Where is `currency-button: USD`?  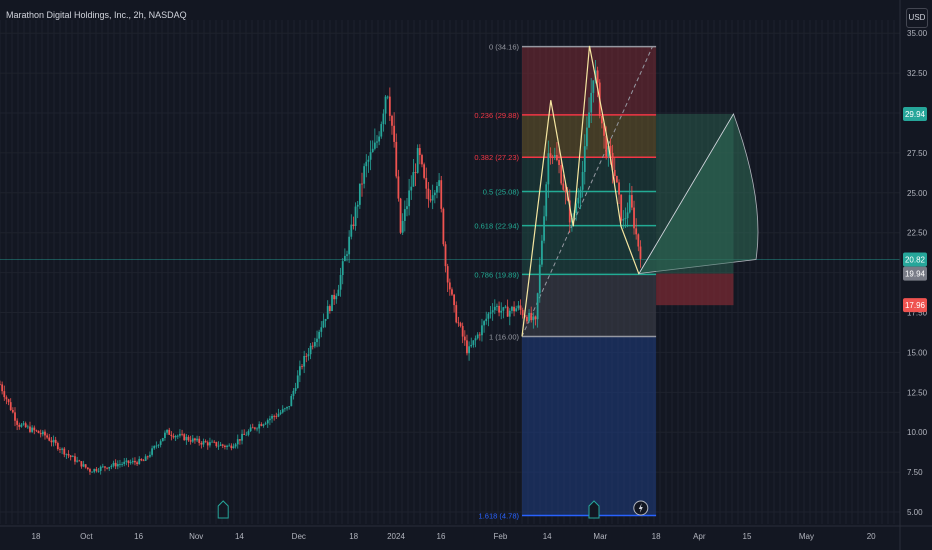
currency-button: USD is located at coordinates (917, 18).